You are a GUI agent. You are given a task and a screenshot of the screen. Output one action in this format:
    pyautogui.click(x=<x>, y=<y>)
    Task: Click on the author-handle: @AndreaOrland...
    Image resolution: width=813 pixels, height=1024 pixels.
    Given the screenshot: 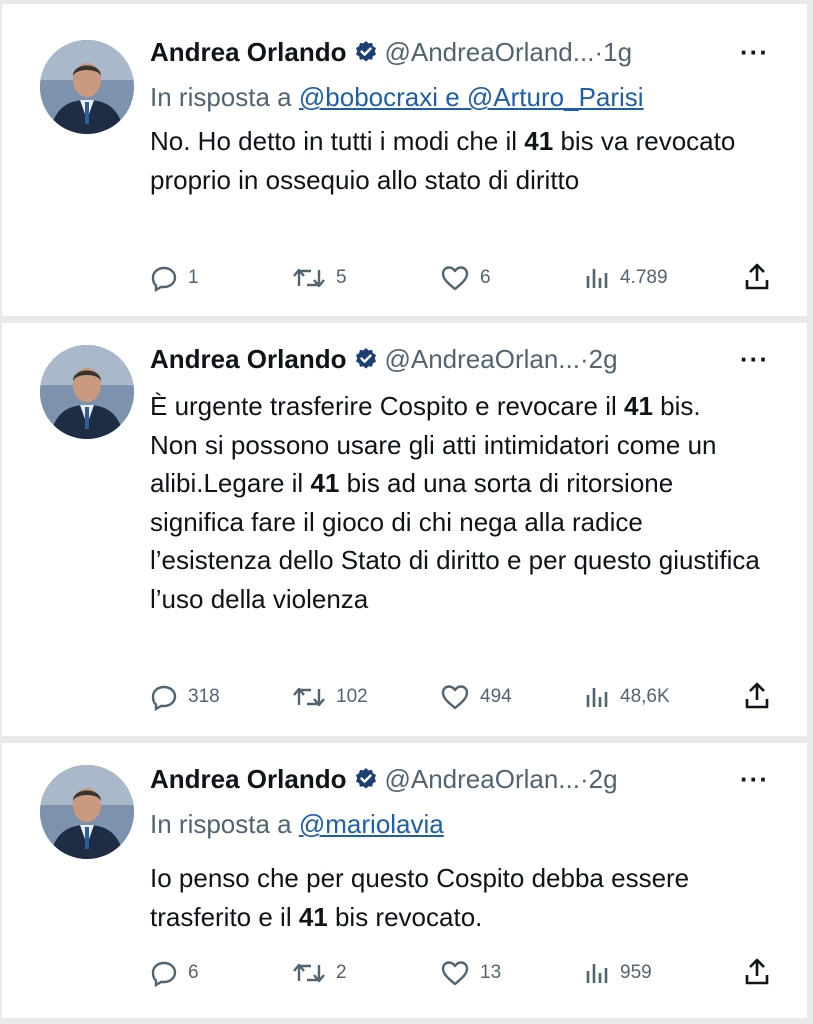 What is the action you would take?
    pyautogui.click(x=489, y=52)
    